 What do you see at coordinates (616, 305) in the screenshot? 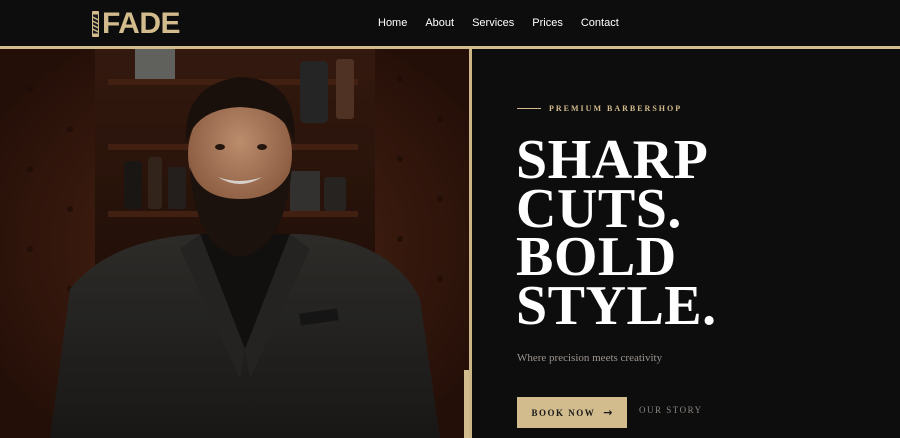
I see `headline-line-4: STYLE.` at bounding box center [616, 305].